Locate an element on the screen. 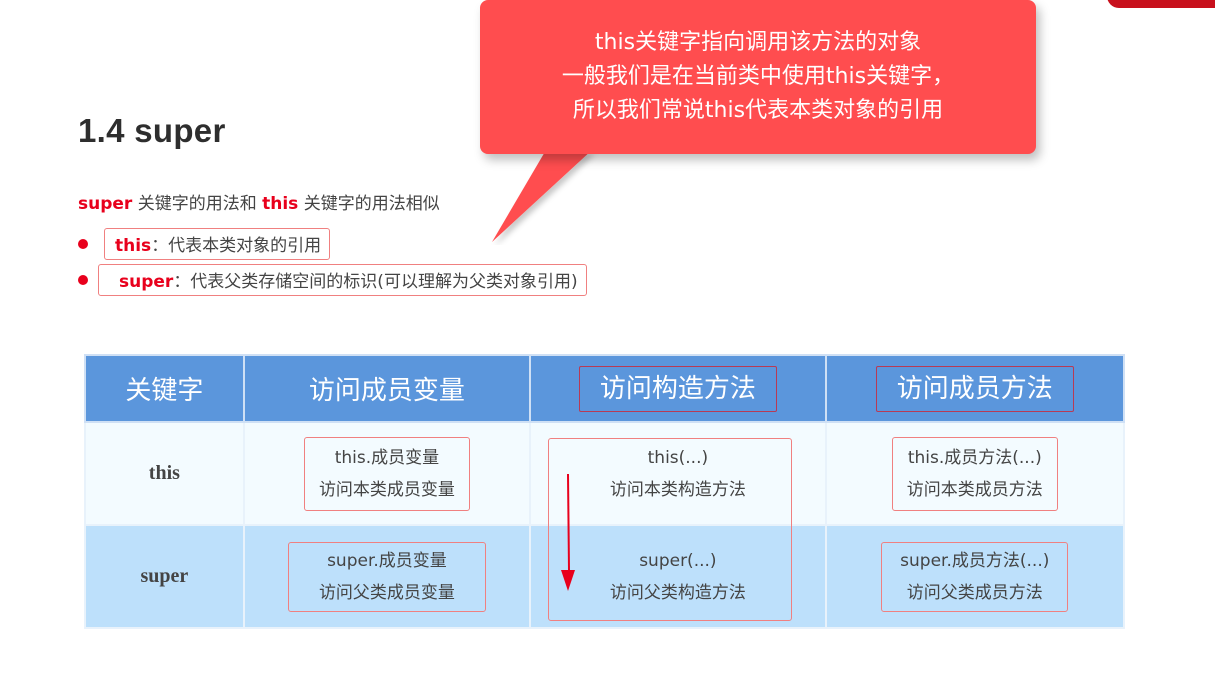 The image size is (1215, 675). constructor-highlight-box is located at coordinates (670, 529).